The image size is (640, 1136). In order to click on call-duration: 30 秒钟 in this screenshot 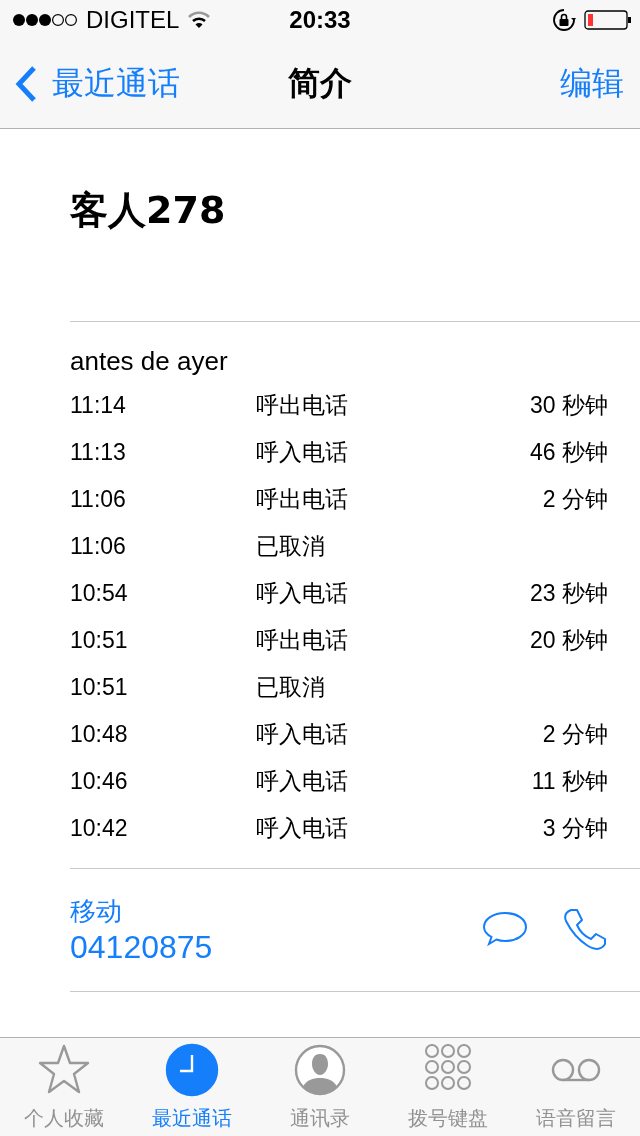, I will do `click(569, 405)`.